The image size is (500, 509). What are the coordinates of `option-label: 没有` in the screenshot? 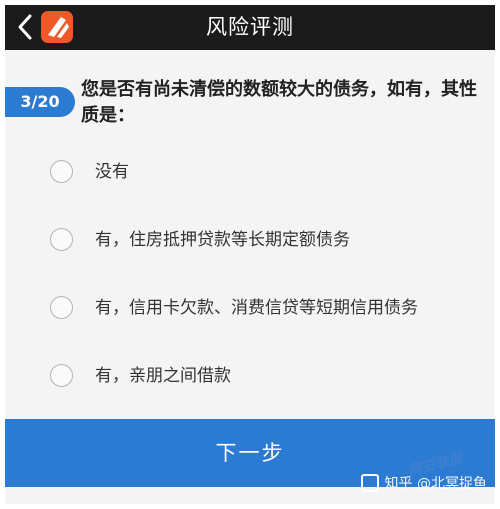 It's located at (112, 172).